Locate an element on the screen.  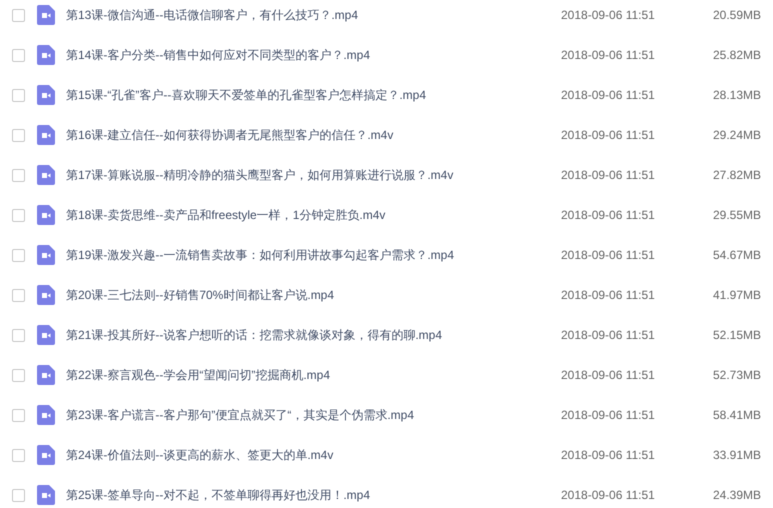
file-name: 第22课-察言观色--学会用“望闻问切”挖掘商机.mp4 is located at coordinates (313, 375).